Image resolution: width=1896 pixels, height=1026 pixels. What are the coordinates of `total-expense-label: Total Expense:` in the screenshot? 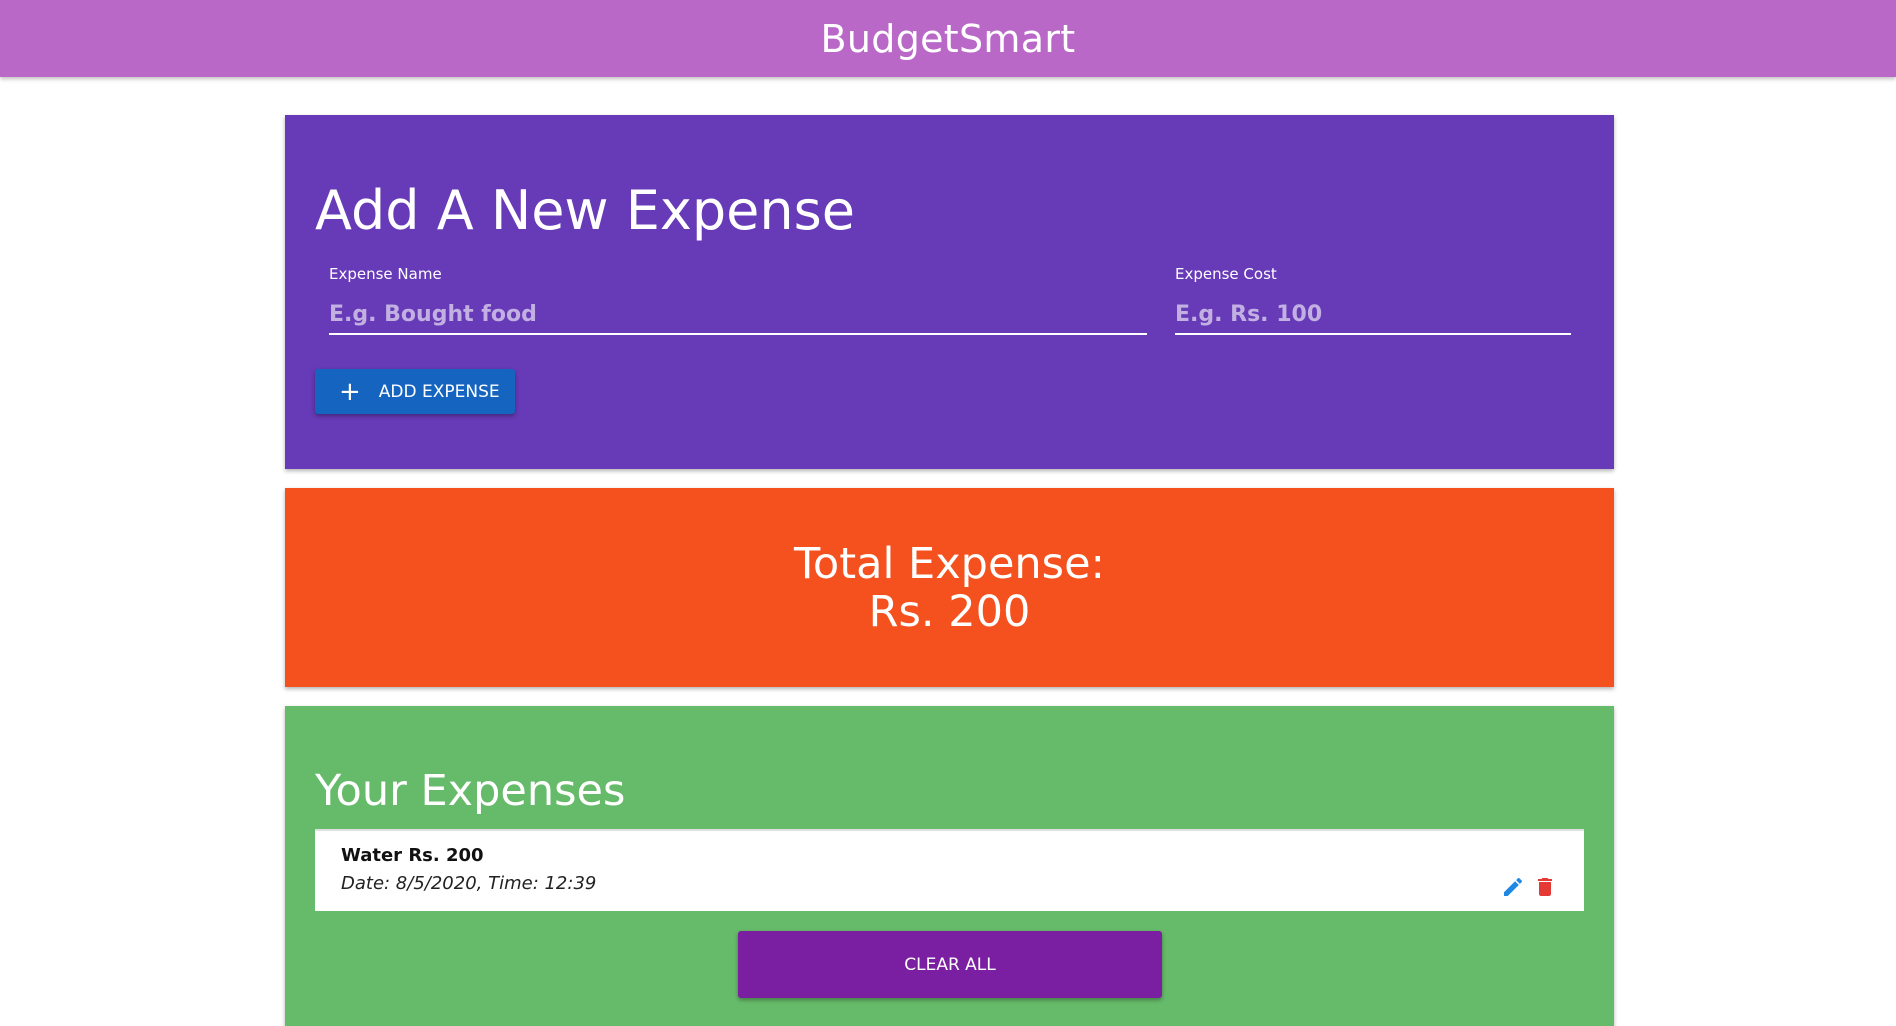 It's located at (949, 563).